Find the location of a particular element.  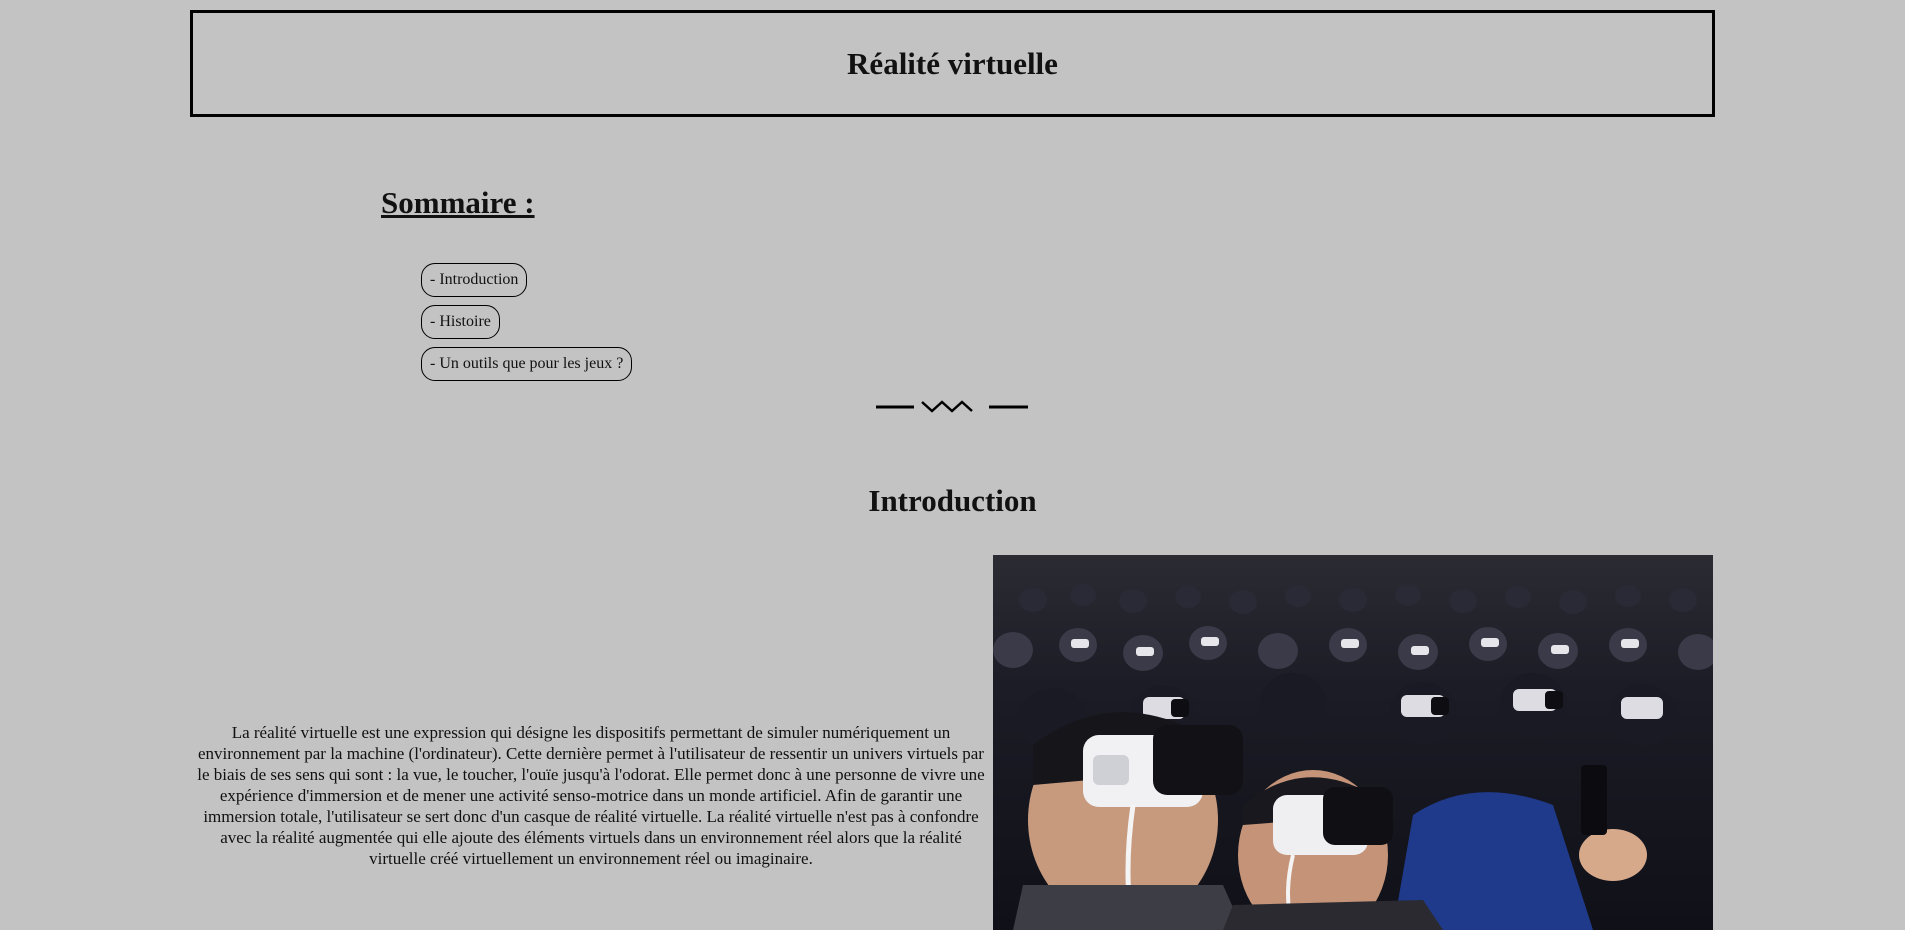

sommaire-heading: Sommaire : is located at coordinates (458, 202).